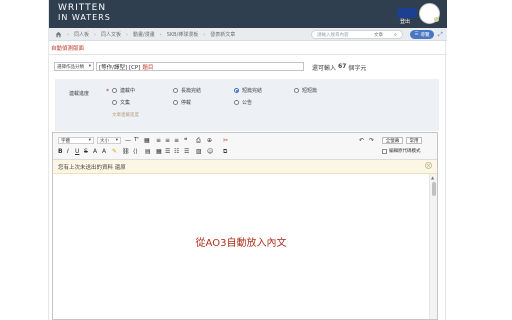 This screenshot has height=320, width=512. What do you see at coordinates (158, 140) in the screenshot?
I see `align-left-icon: ≡` at bounding box center [158, 140].